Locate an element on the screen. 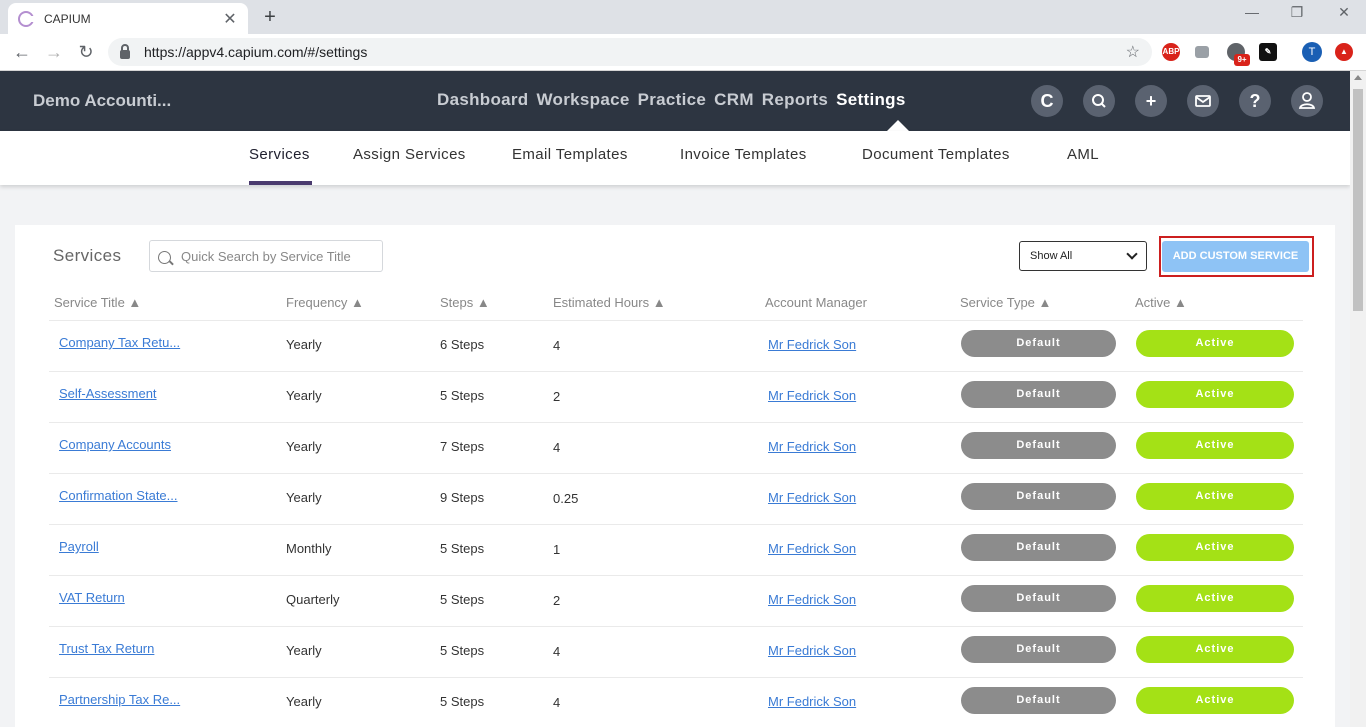  column-header-active: Active ▲ is located at coordinates (1161, 302).